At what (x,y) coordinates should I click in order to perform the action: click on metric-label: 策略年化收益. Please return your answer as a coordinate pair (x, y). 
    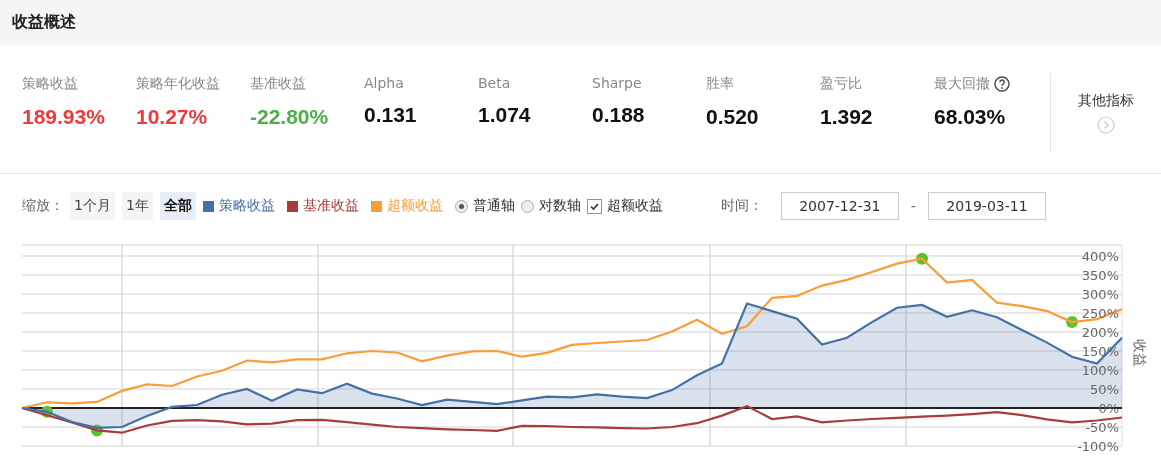
    Looking at the image, I should click on (178, 84).